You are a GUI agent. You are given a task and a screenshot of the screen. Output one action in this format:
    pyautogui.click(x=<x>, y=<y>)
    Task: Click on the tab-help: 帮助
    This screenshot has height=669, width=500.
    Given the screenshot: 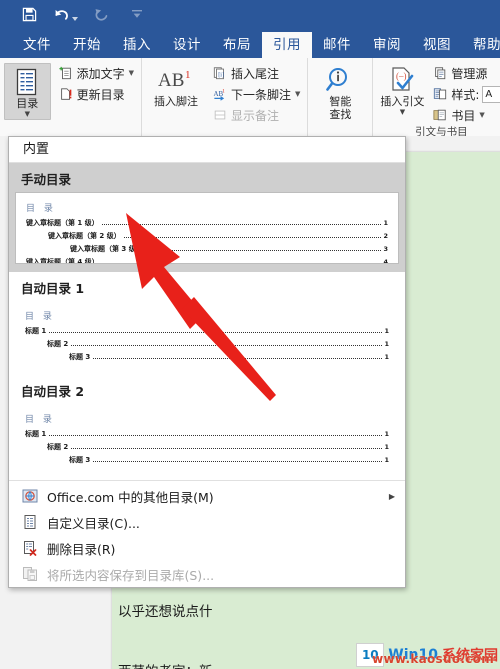 What is the action you would take?
    pyautogui.click(x=481, y=45)
    